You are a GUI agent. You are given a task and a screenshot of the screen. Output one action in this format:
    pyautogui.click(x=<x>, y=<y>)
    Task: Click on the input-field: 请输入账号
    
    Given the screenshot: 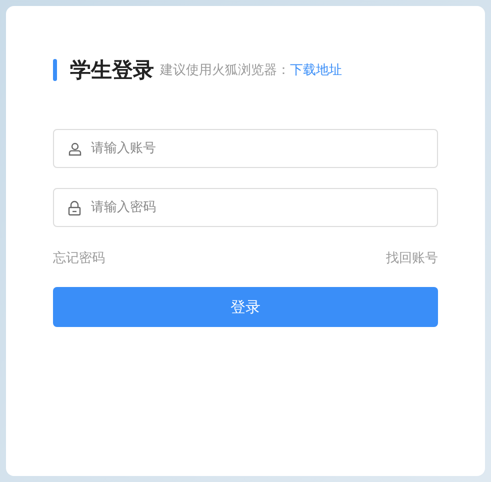 What is the action you would take?
    pyautogui.click(x=245, y=148)
    